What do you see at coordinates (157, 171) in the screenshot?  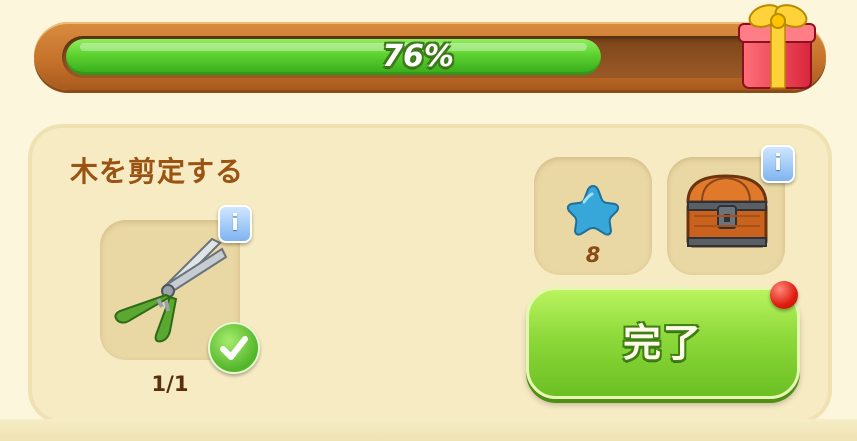 I see `task-title: 木を剪定する` at bounding box center [157, 171].